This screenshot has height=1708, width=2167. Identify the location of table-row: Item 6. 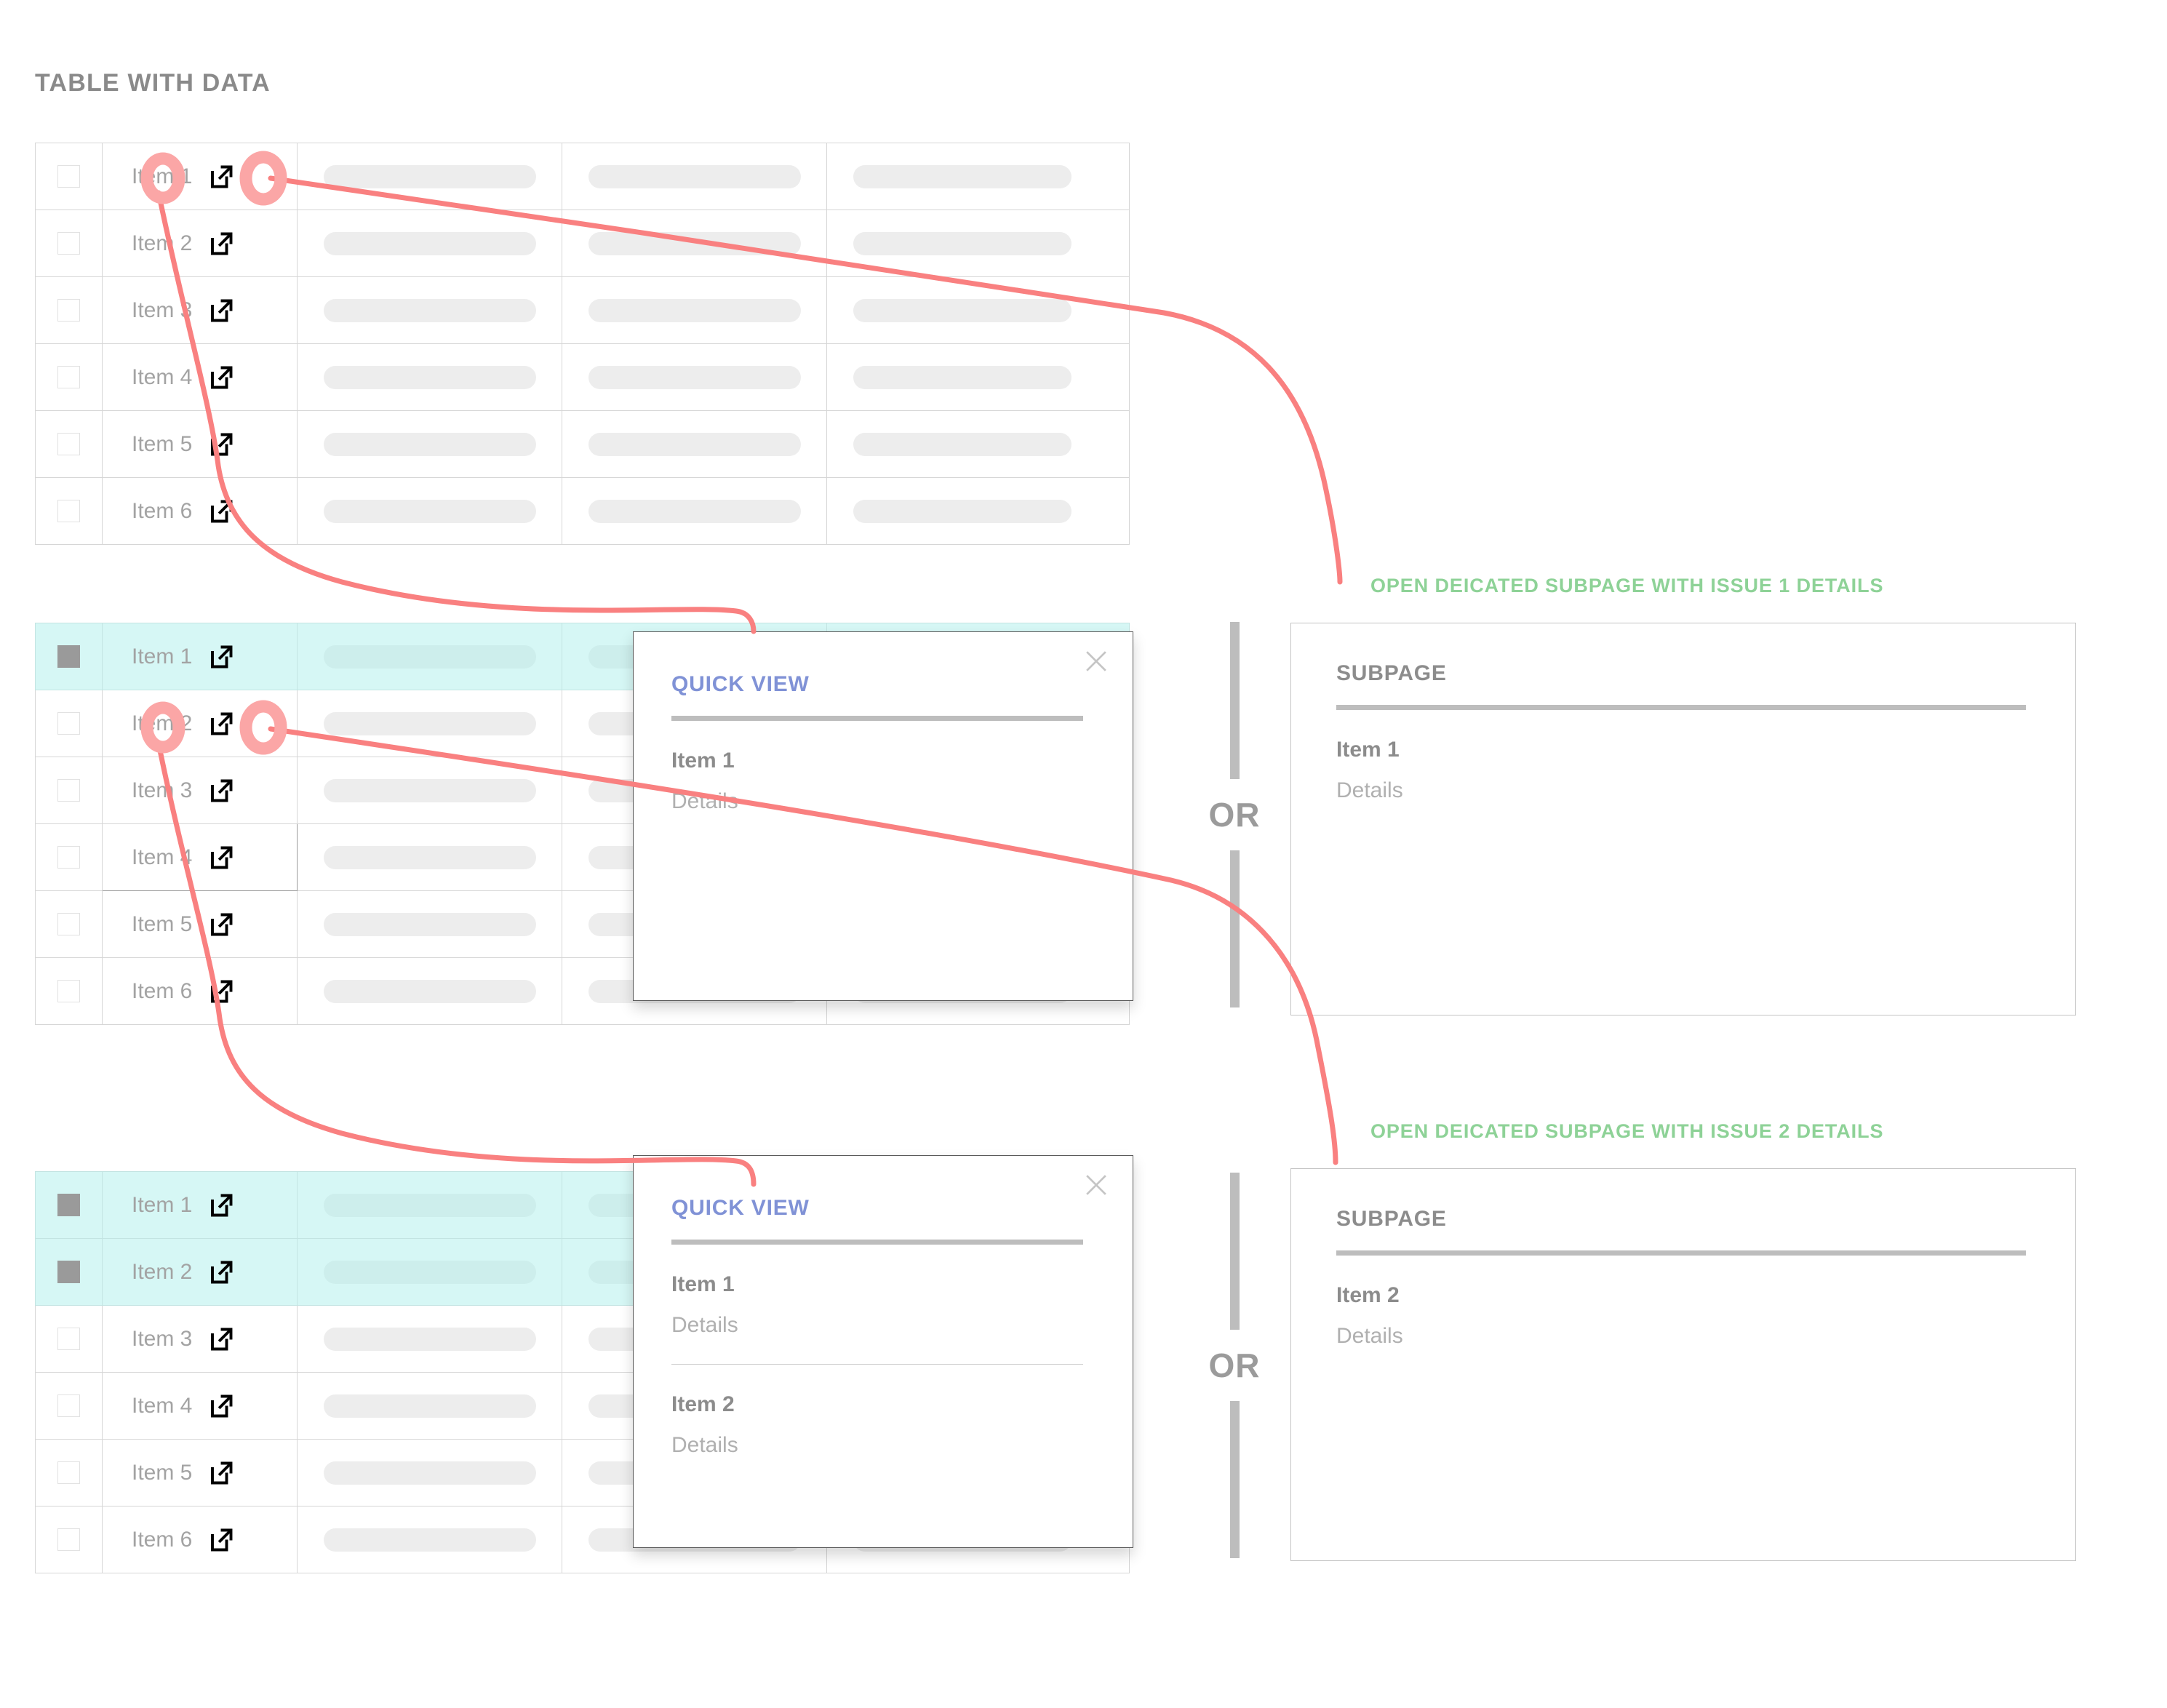
(582, 511).